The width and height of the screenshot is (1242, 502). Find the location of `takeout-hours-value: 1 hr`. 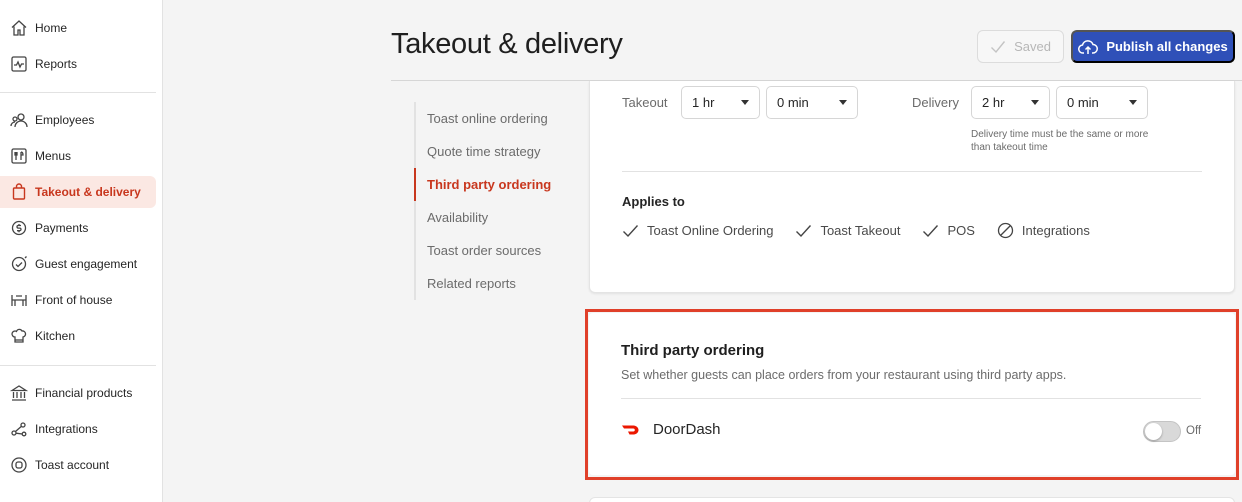

takeout-hours-value: 1 hr is located at coordinates (703, 102).